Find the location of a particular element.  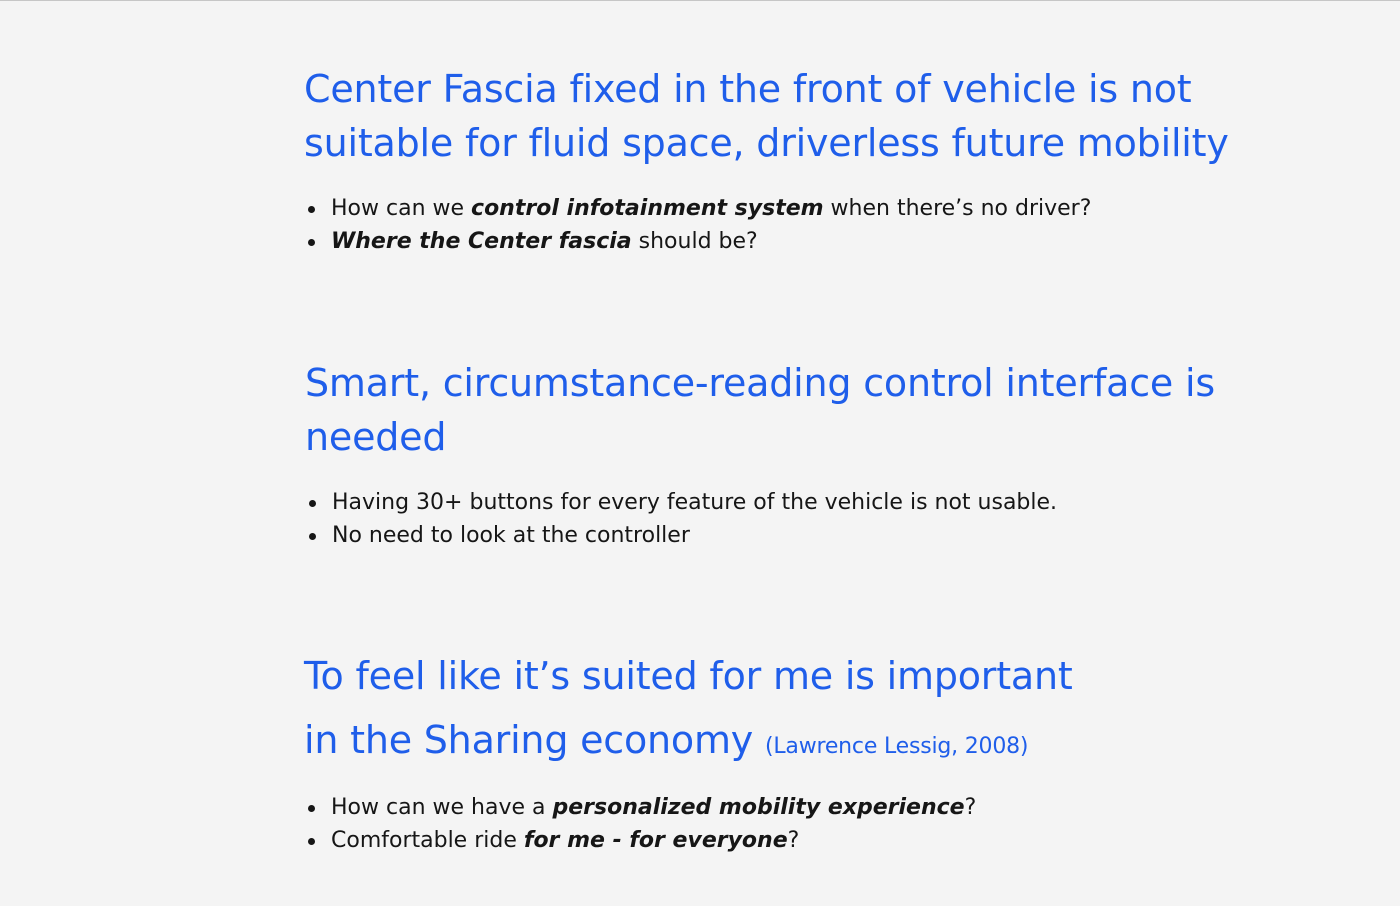

emphasis-text: for me - for everyone is located at coordinates (655, 840).